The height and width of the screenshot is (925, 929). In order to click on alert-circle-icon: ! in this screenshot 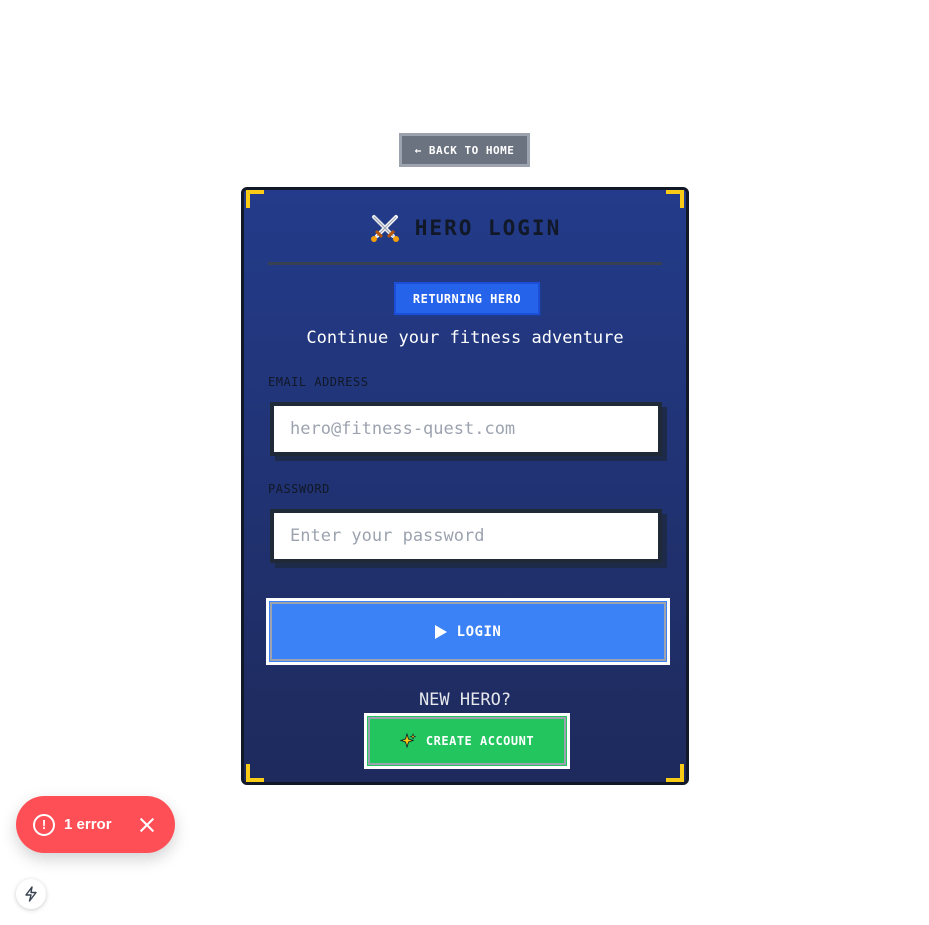, I will do `click(44, 824)`.